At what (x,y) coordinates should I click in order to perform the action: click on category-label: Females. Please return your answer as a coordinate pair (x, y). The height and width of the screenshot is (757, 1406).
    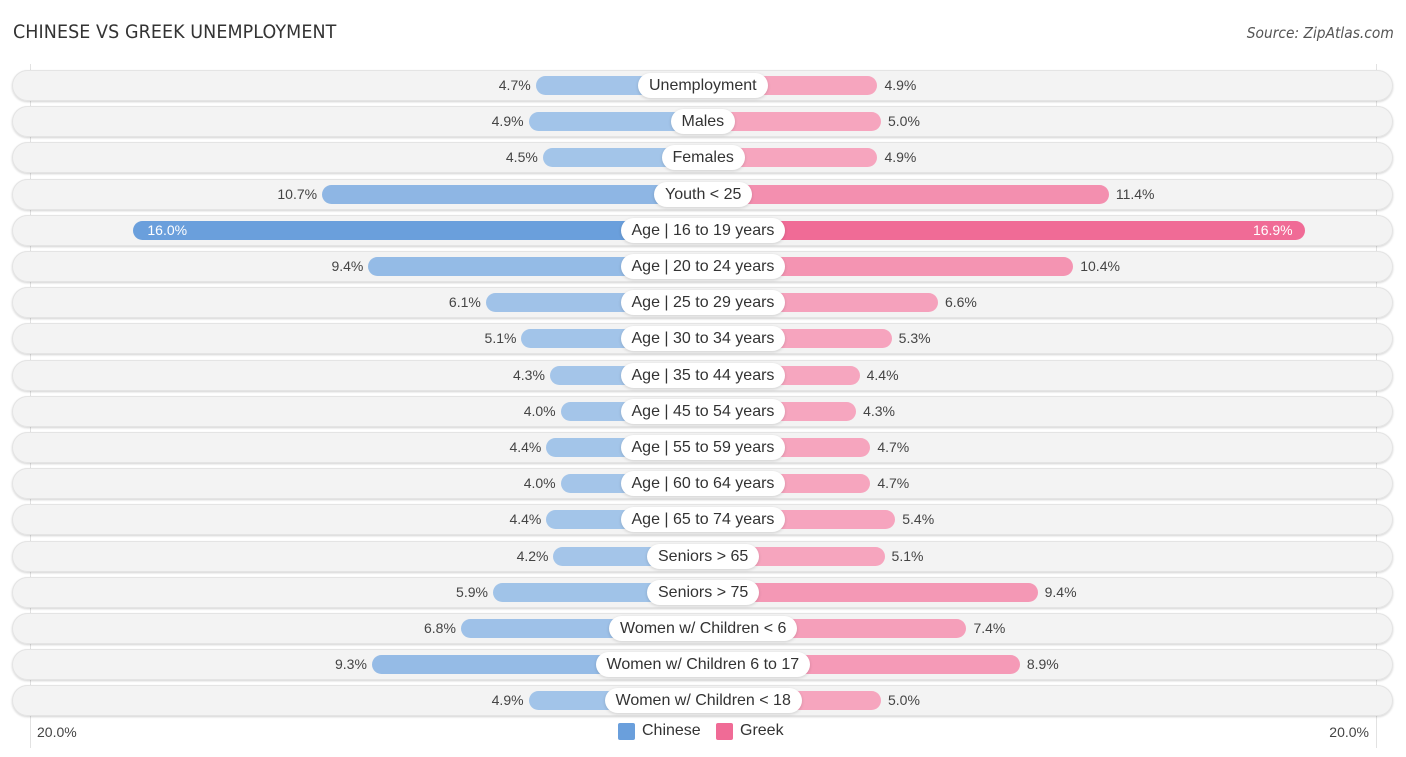
    Looking at the image, I should click on (703, 158).